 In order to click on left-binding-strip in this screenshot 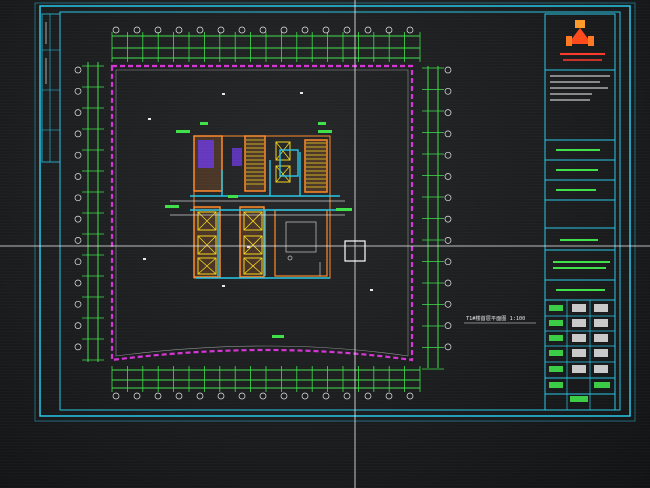, I will do `click(51, 88)`.